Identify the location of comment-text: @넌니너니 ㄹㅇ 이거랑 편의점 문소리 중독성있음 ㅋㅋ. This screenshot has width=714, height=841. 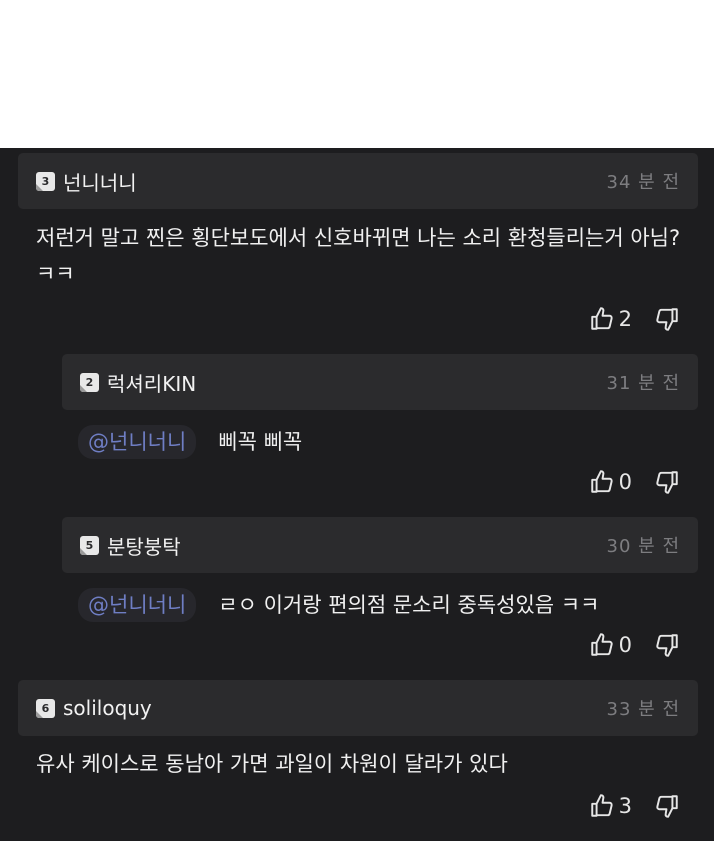
(388, 605).